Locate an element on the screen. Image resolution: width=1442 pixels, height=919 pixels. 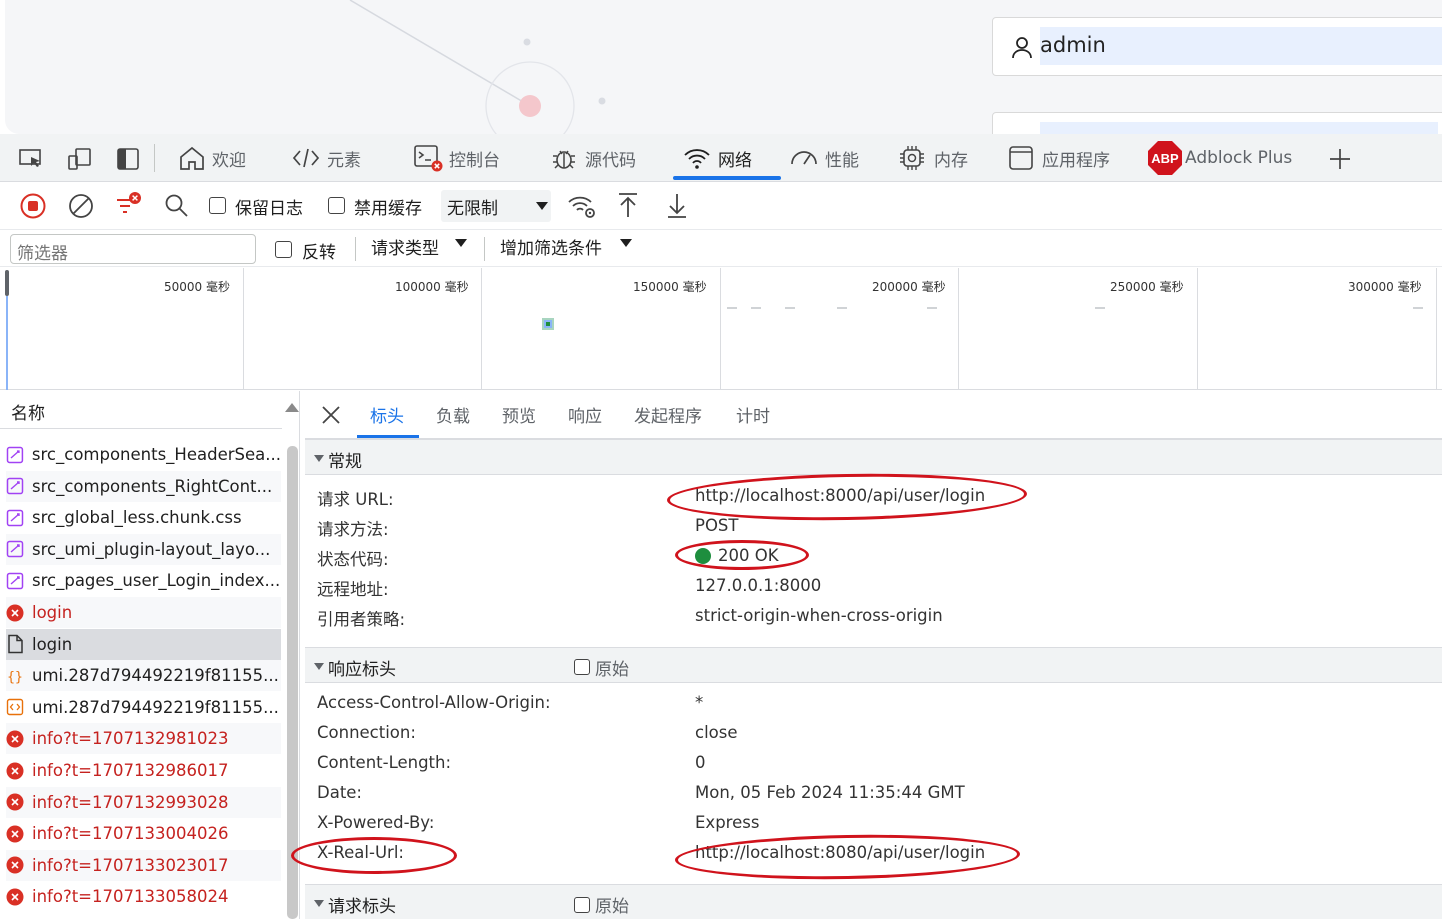
tab-response: 响应 is located at coordinates (585, 414).